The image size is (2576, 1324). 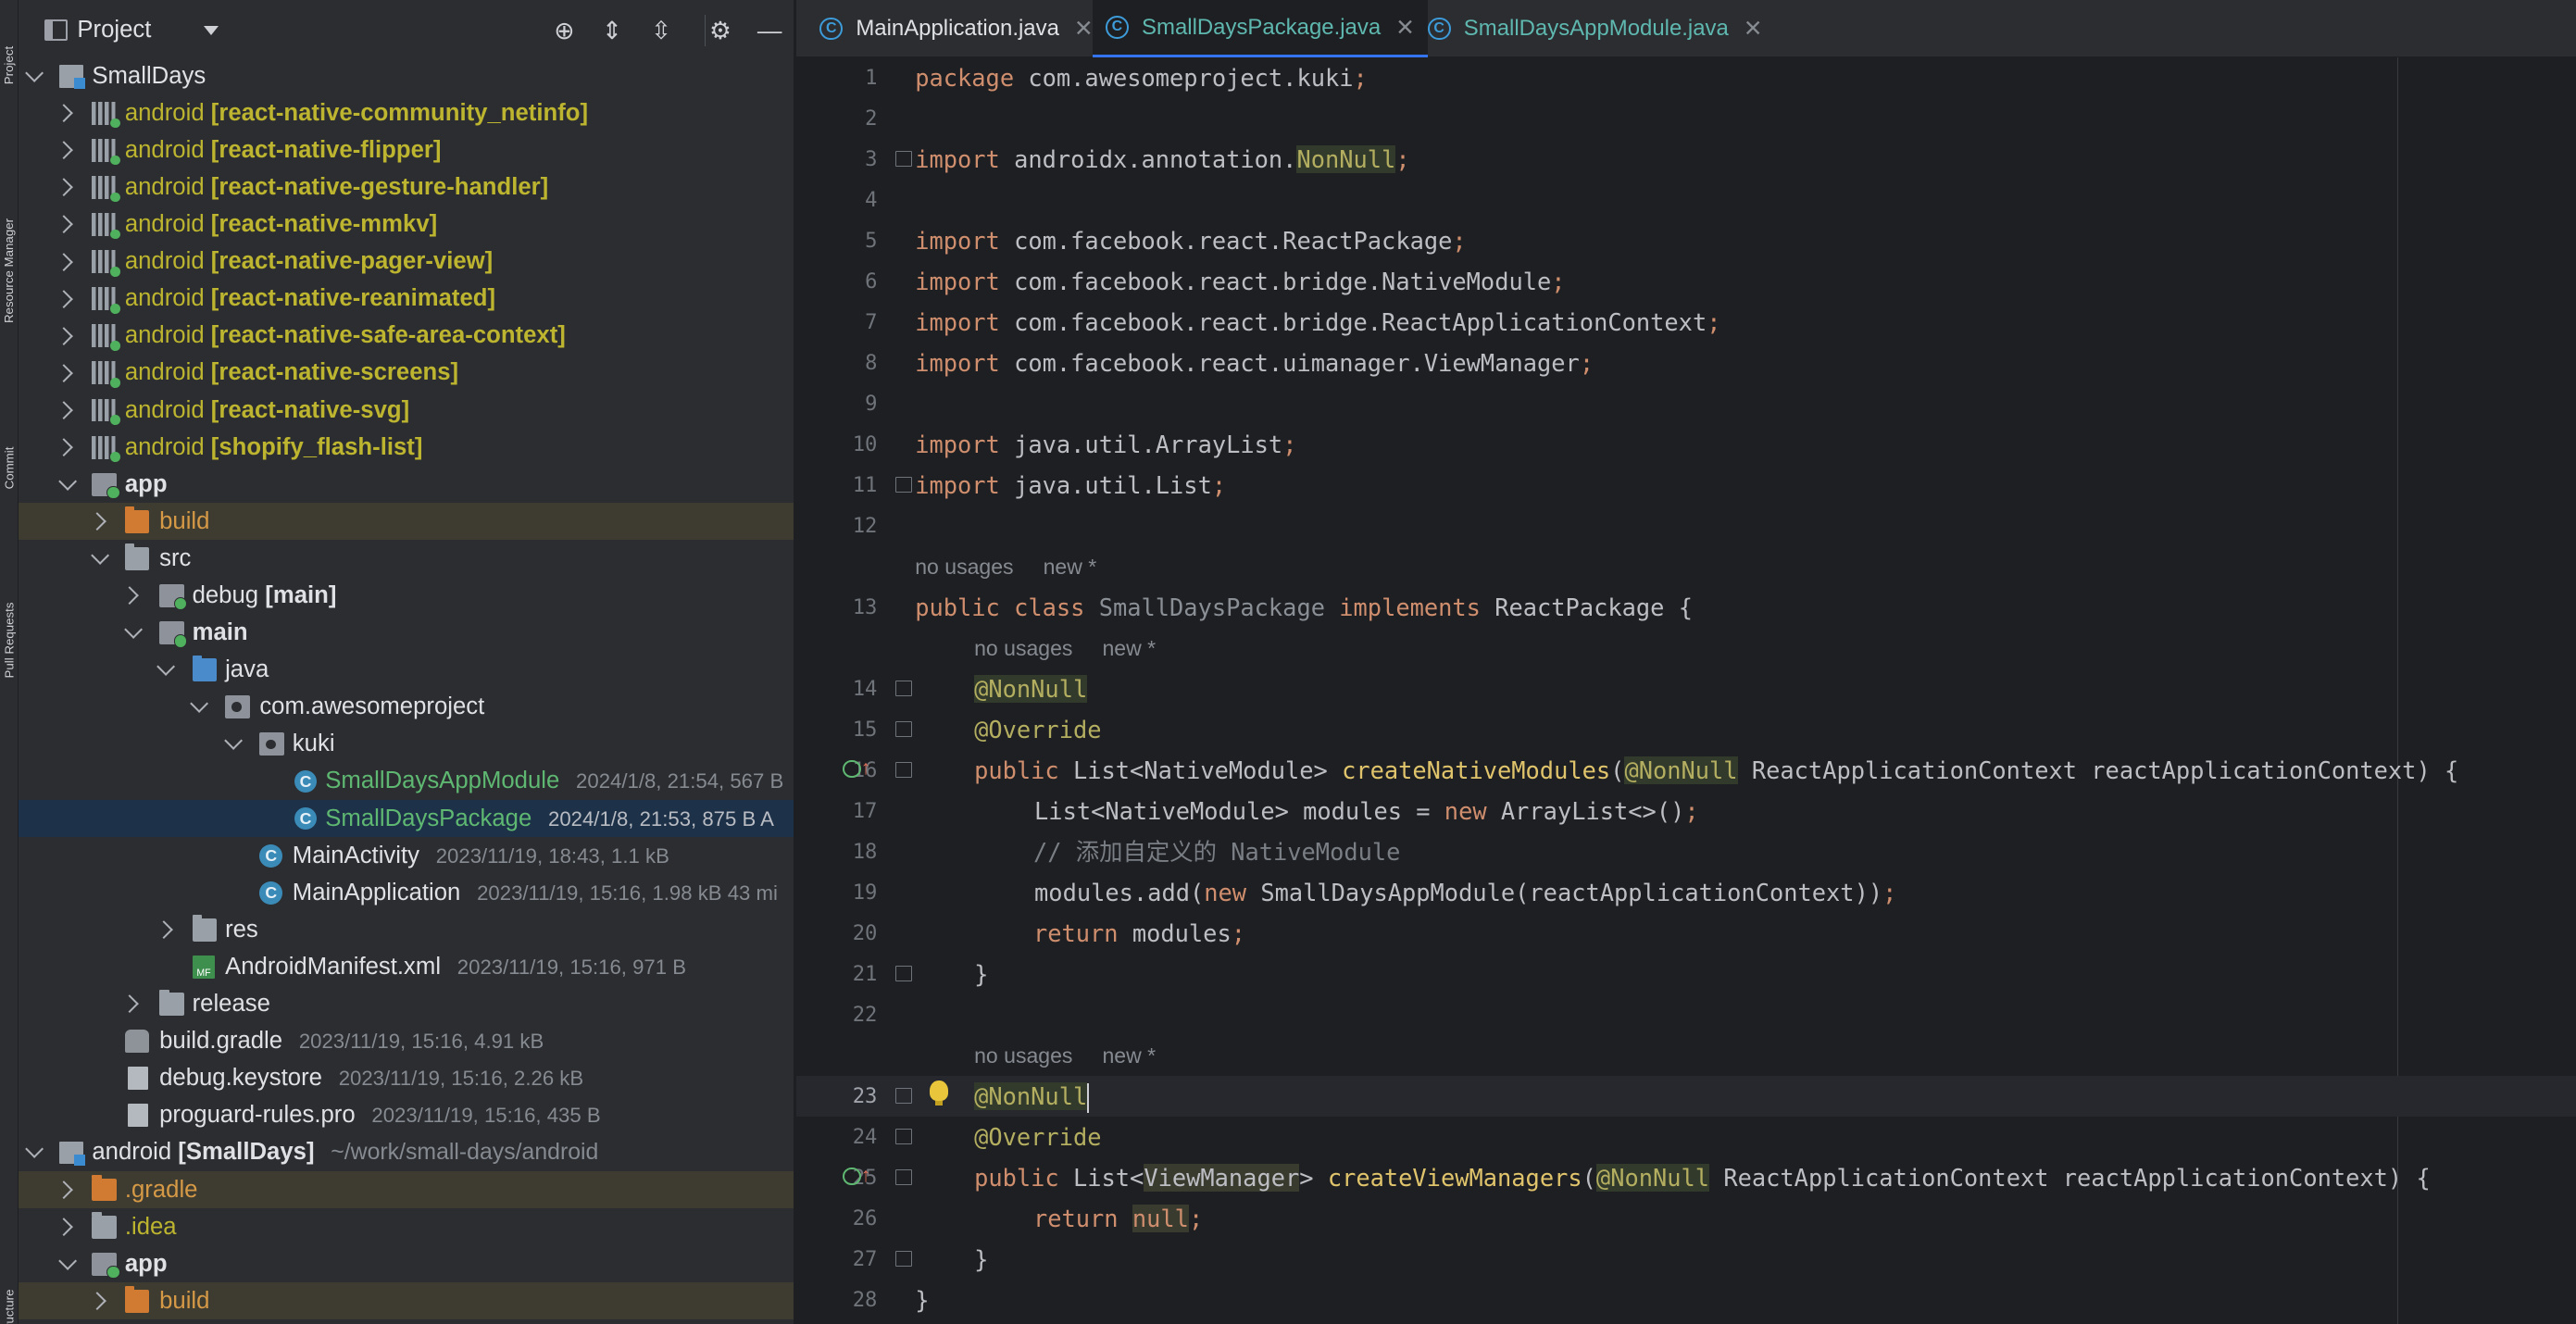 I want to click on tree-row: android [react-native-mmkv], so click(x=406, y=224).